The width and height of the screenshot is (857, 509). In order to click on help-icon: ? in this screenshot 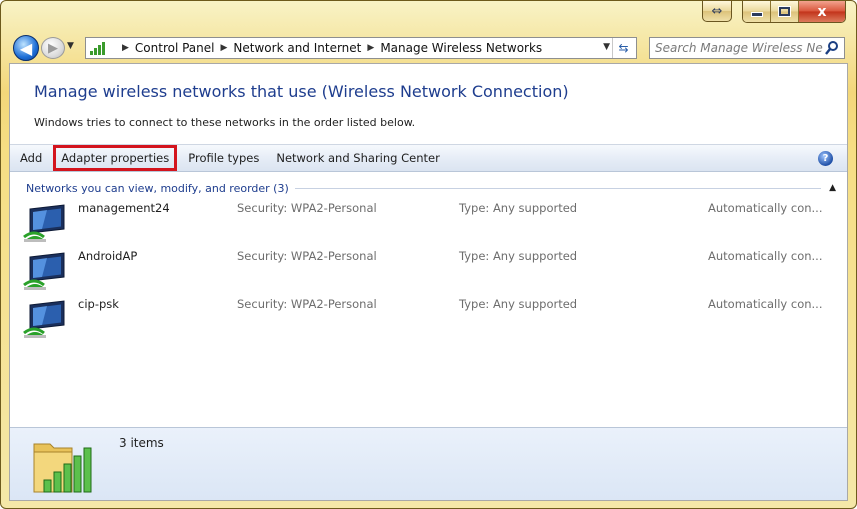, I will do `click(825, 158)`.